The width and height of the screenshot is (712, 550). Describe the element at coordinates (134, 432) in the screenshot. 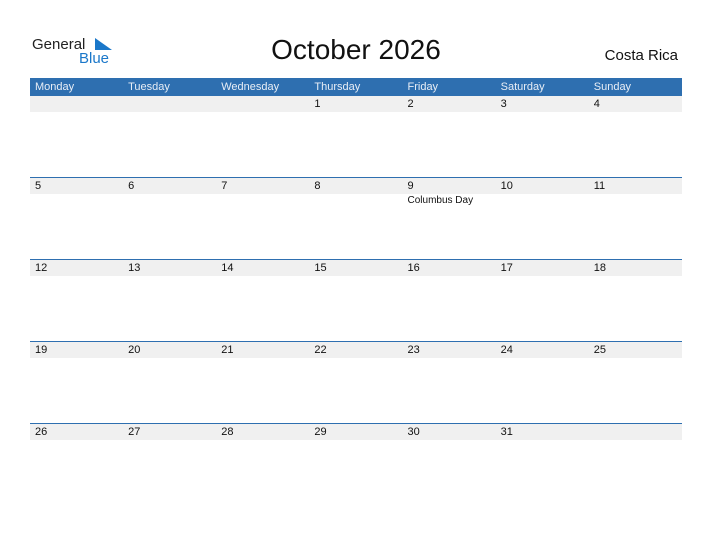

I see `day-number: 27` at that location.